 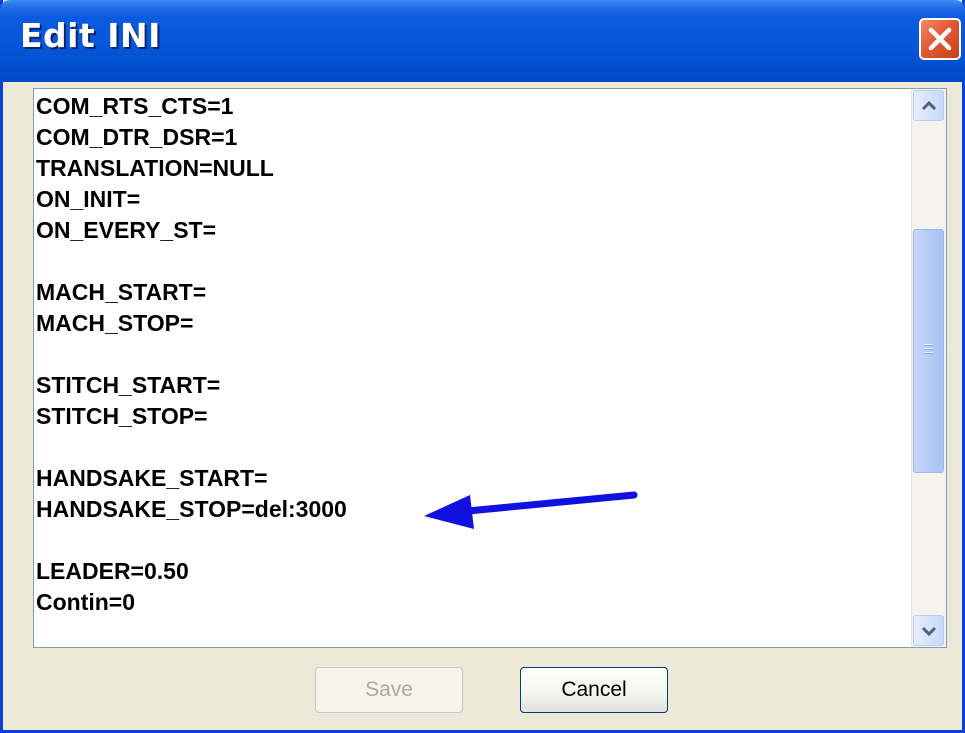 What do you see at coordinates (115, 323) in the screenshot?
I see `ini-line: MACH_STOP=` at bounding box center [115, 323].